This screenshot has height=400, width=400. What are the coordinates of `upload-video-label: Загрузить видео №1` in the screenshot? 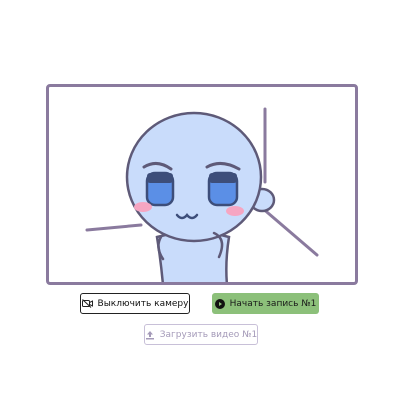 It's located at (208, 334).